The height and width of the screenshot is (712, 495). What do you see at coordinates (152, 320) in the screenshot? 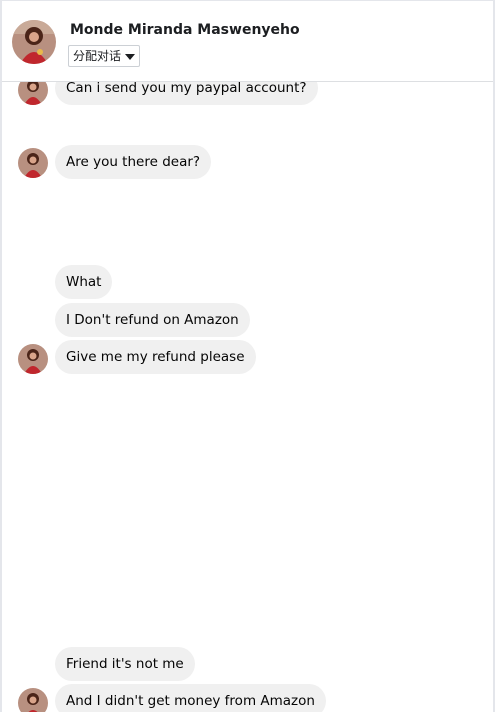
I see `message-bubble: I Don't refund on Amazon` at bounding box center [152, 320].